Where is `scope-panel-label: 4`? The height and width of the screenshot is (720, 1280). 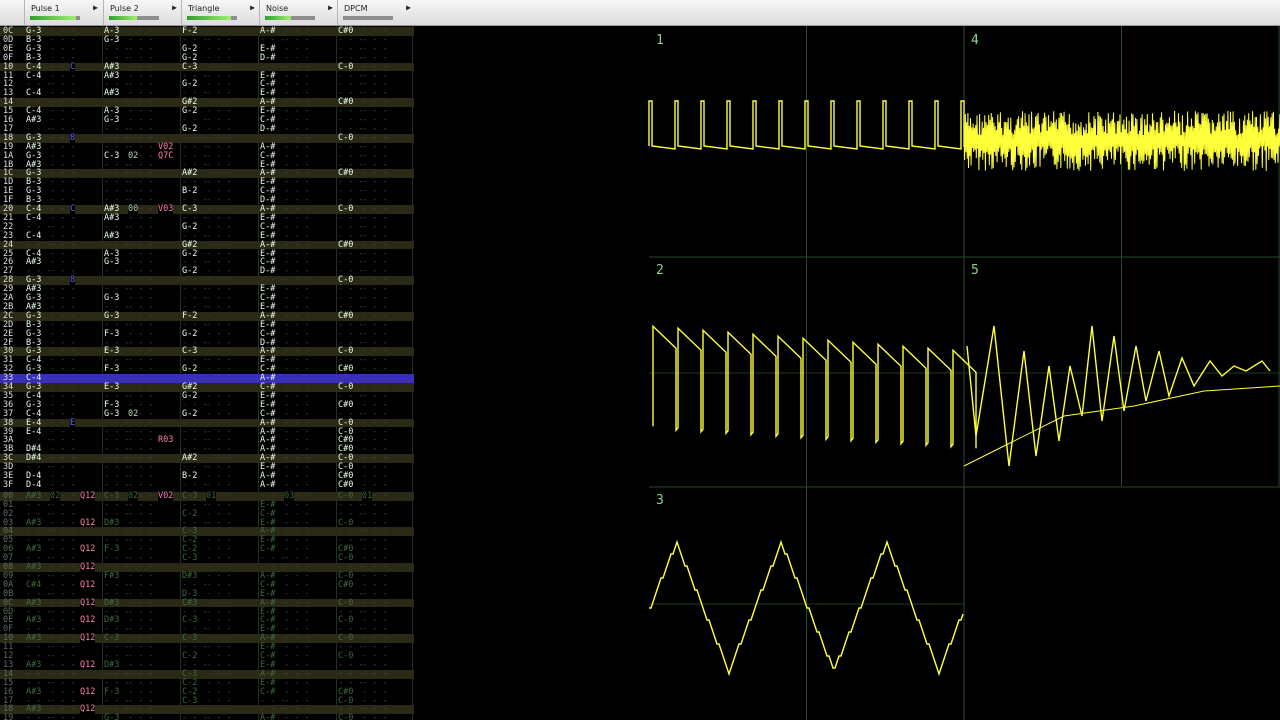 scope-panel-label: 4 is located at coordinates (975, 40).